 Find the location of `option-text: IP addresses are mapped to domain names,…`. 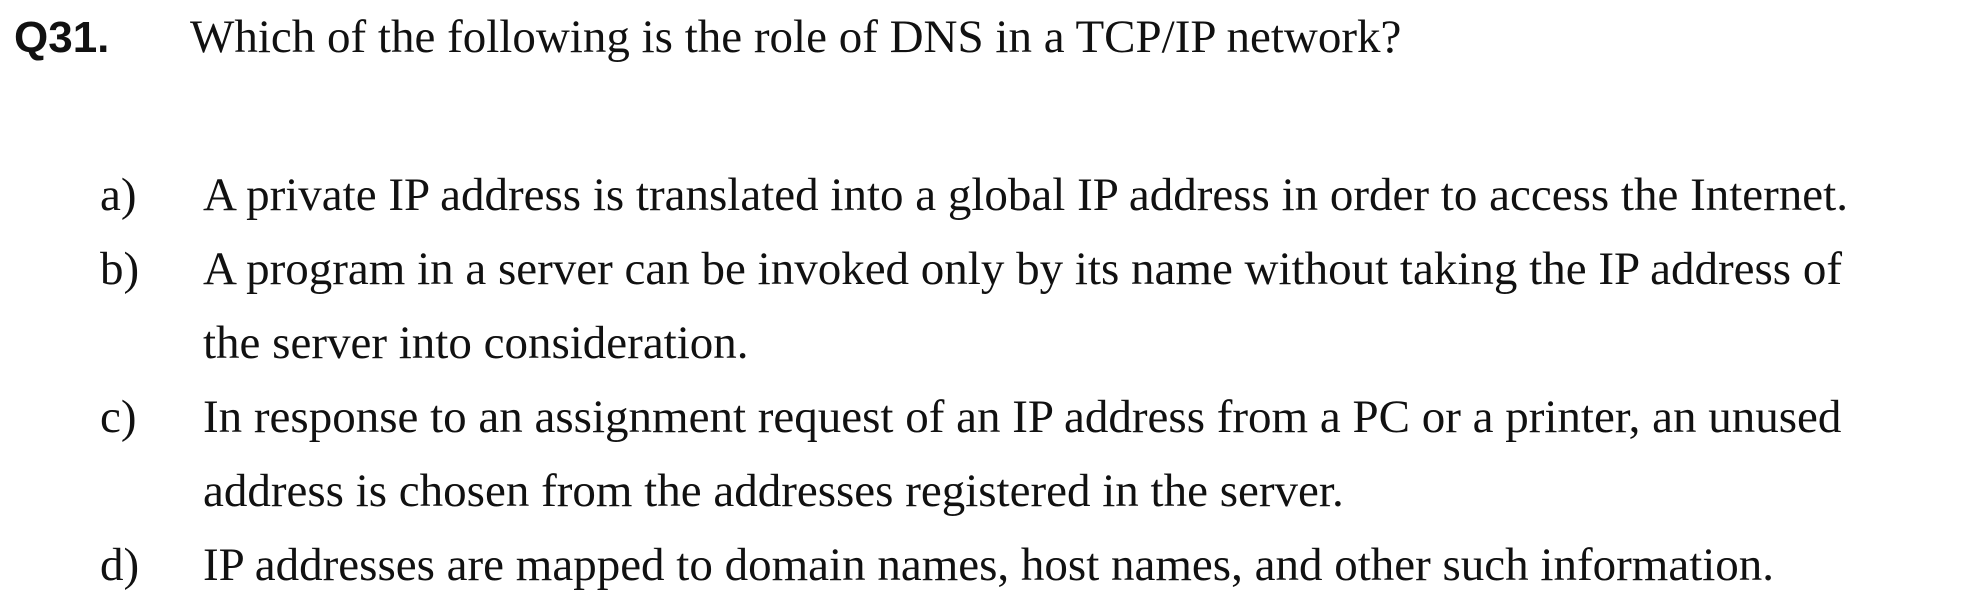

option-text: IP addresses are mapped to domain names,… is located at coordinates (989, 565).